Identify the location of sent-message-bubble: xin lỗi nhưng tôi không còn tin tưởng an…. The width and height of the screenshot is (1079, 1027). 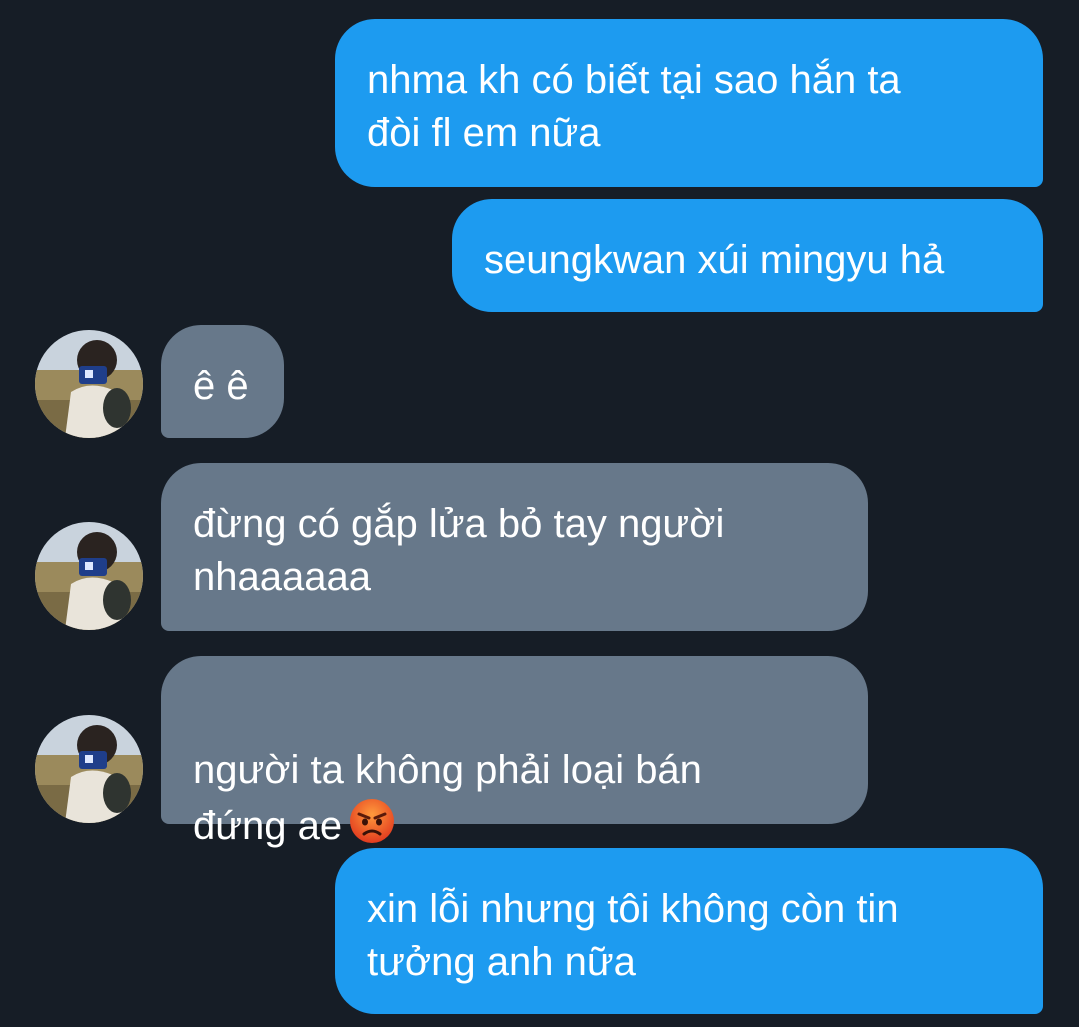
(689, 931).